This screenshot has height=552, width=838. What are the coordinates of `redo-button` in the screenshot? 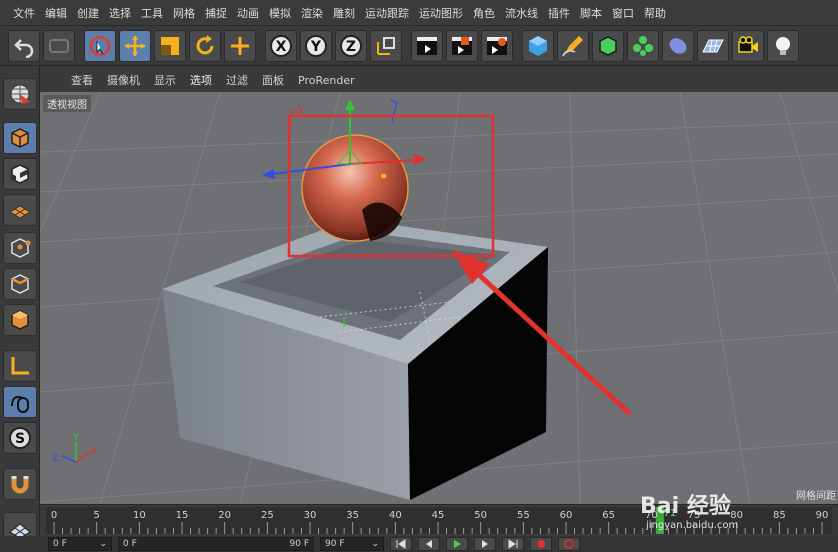 It's located at (59, 45).